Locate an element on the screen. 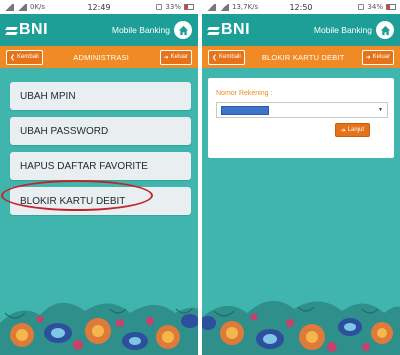  arrow-right-icon: ➜ is located at coordinates (343, 130).